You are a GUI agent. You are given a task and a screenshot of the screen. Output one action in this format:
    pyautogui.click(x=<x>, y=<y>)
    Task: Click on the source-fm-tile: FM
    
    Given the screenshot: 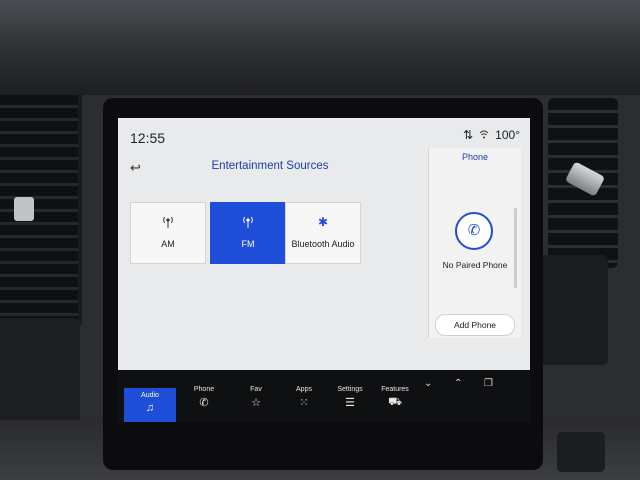 What is the action you would take?
    pyautogui.click(x=248, y=233)
    